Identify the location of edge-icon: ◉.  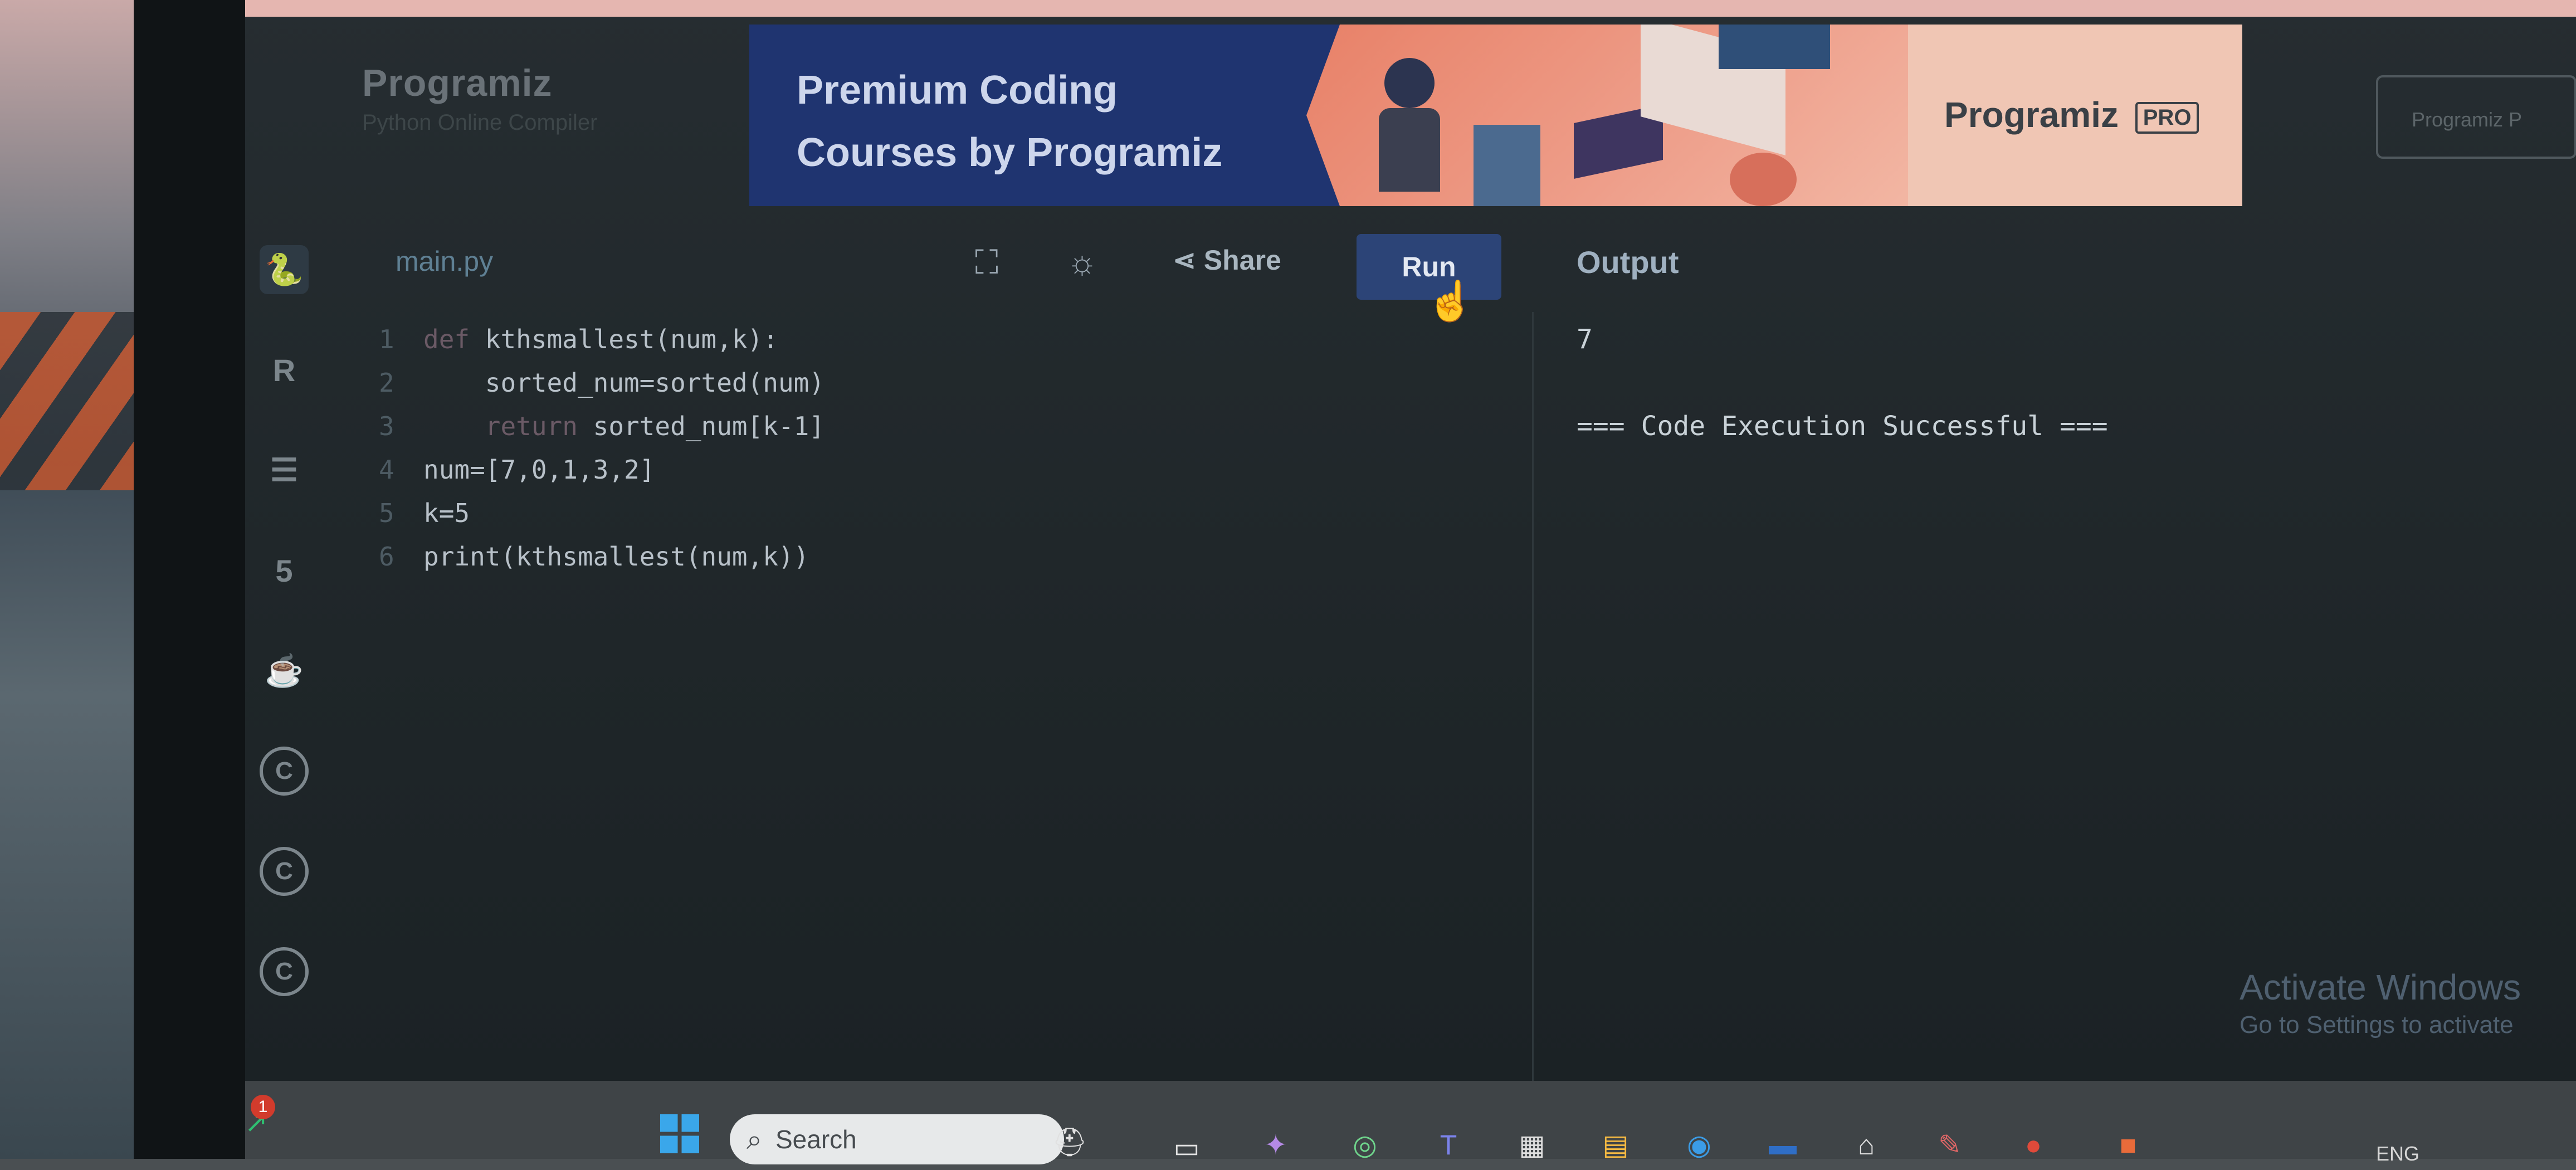
(1699, 1145).